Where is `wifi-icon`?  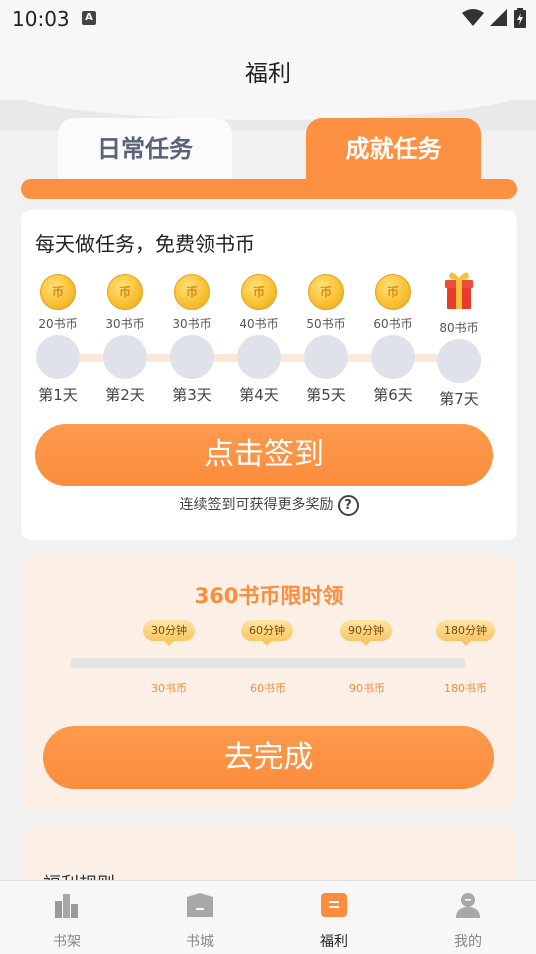
wifi-icon is located at coordinates (473, 17).